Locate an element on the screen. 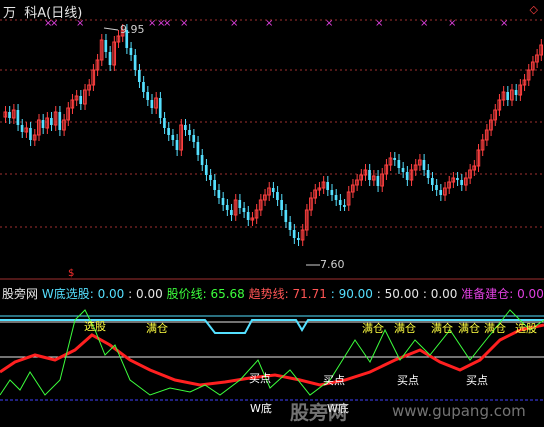 Image resolution: width=544 pixels, height=427 pixels. stock-price-value: 65.68 is located at coordinates (227, 294).